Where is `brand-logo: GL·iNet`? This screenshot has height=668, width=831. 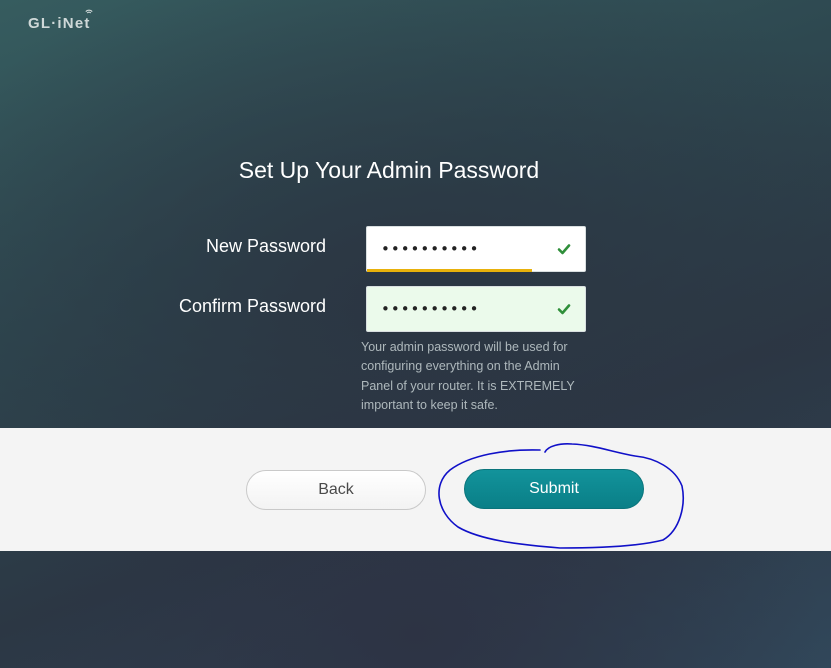
brand-logo: GL·iNet is located at coordinates (60, 20).